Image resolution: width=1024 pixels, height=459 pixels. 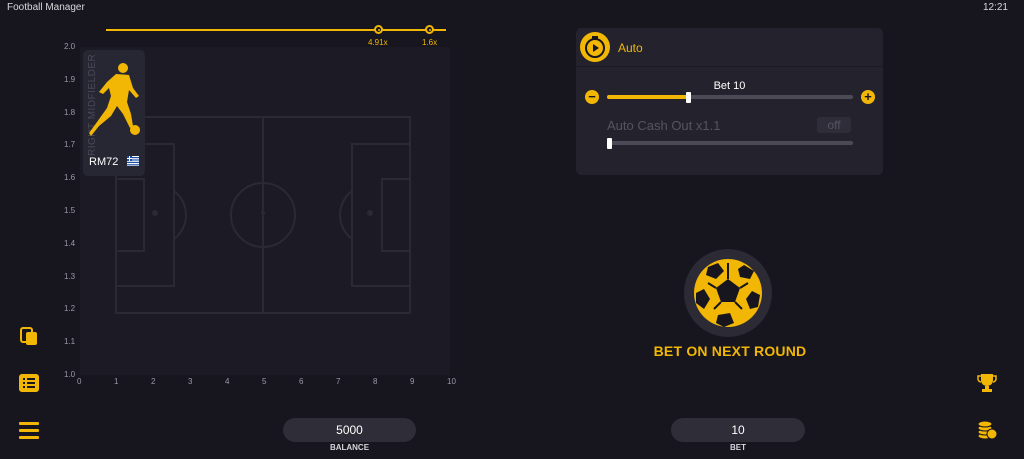 What do you see at coordinates (648, 97) in the screenshot?
I see `bet-slider-fill` at bounding box center [648, 97].